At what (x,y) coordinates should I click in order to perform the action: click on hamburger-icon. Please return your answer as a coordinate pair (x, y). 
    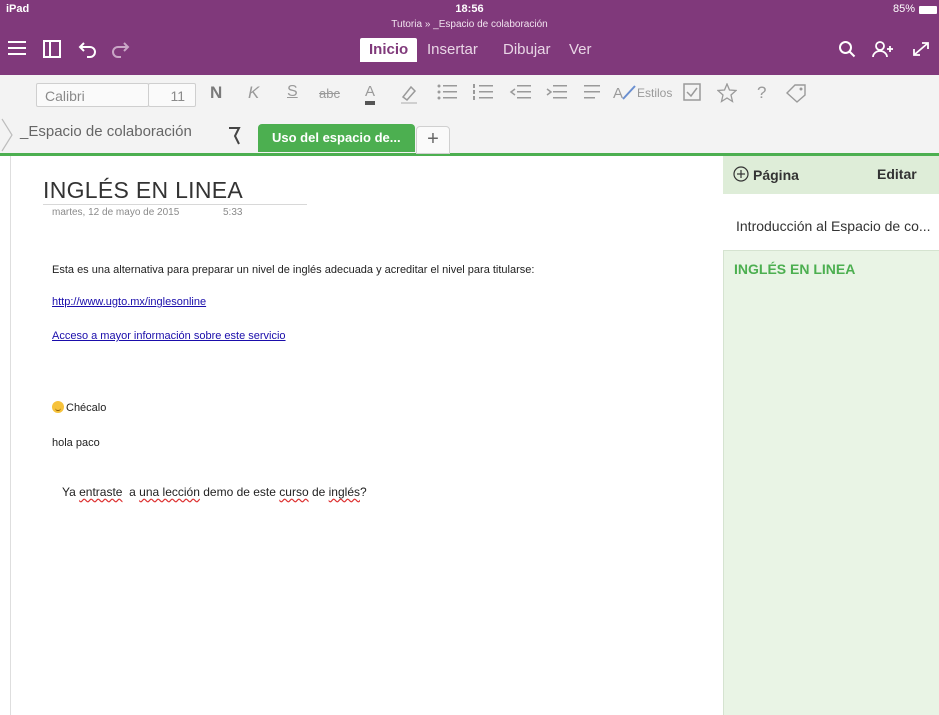
    Looking at the image, I should click on (17, 50).